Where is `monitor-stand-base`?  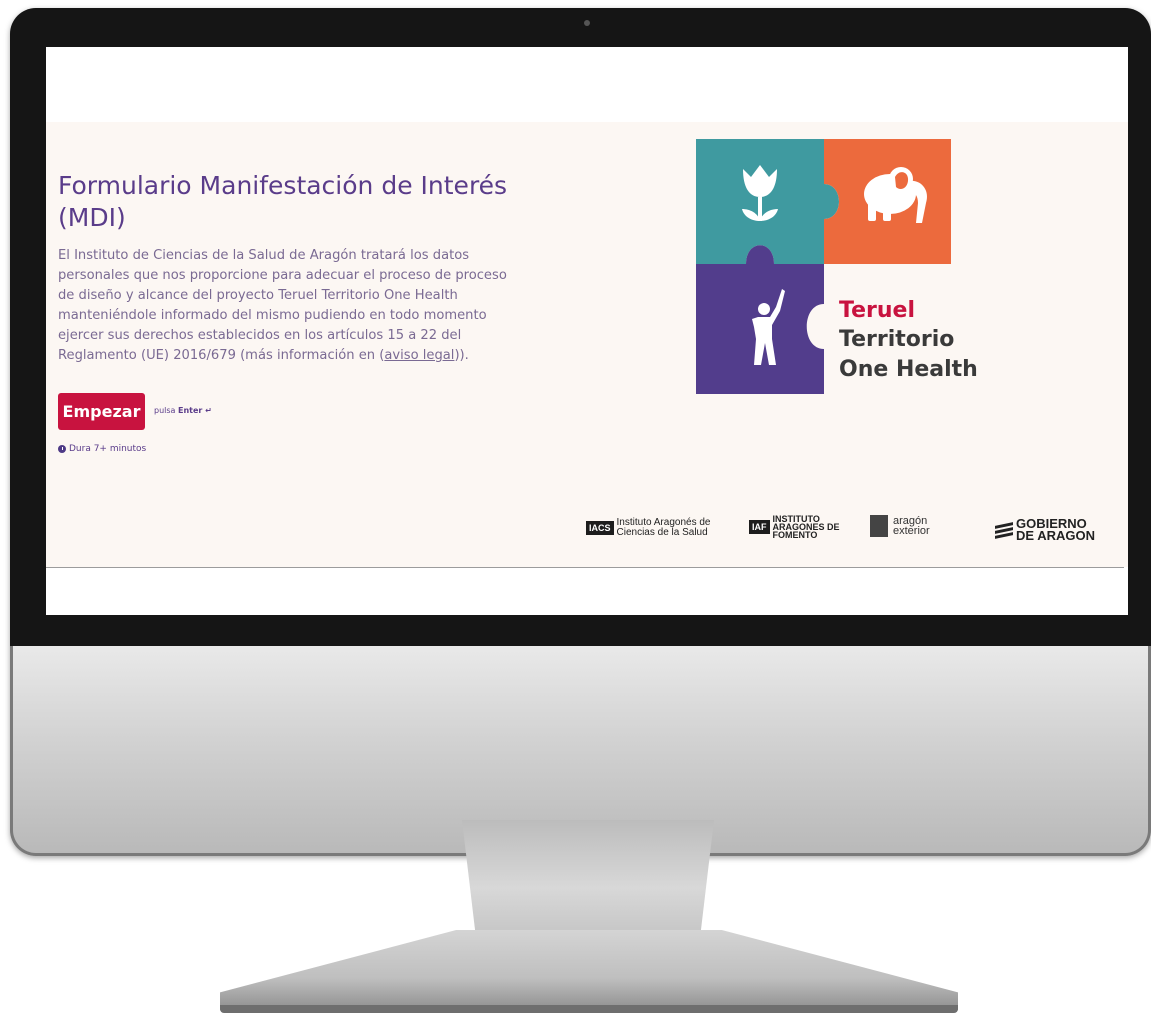
monitor-stand-base is located at coordinates (589, 970).